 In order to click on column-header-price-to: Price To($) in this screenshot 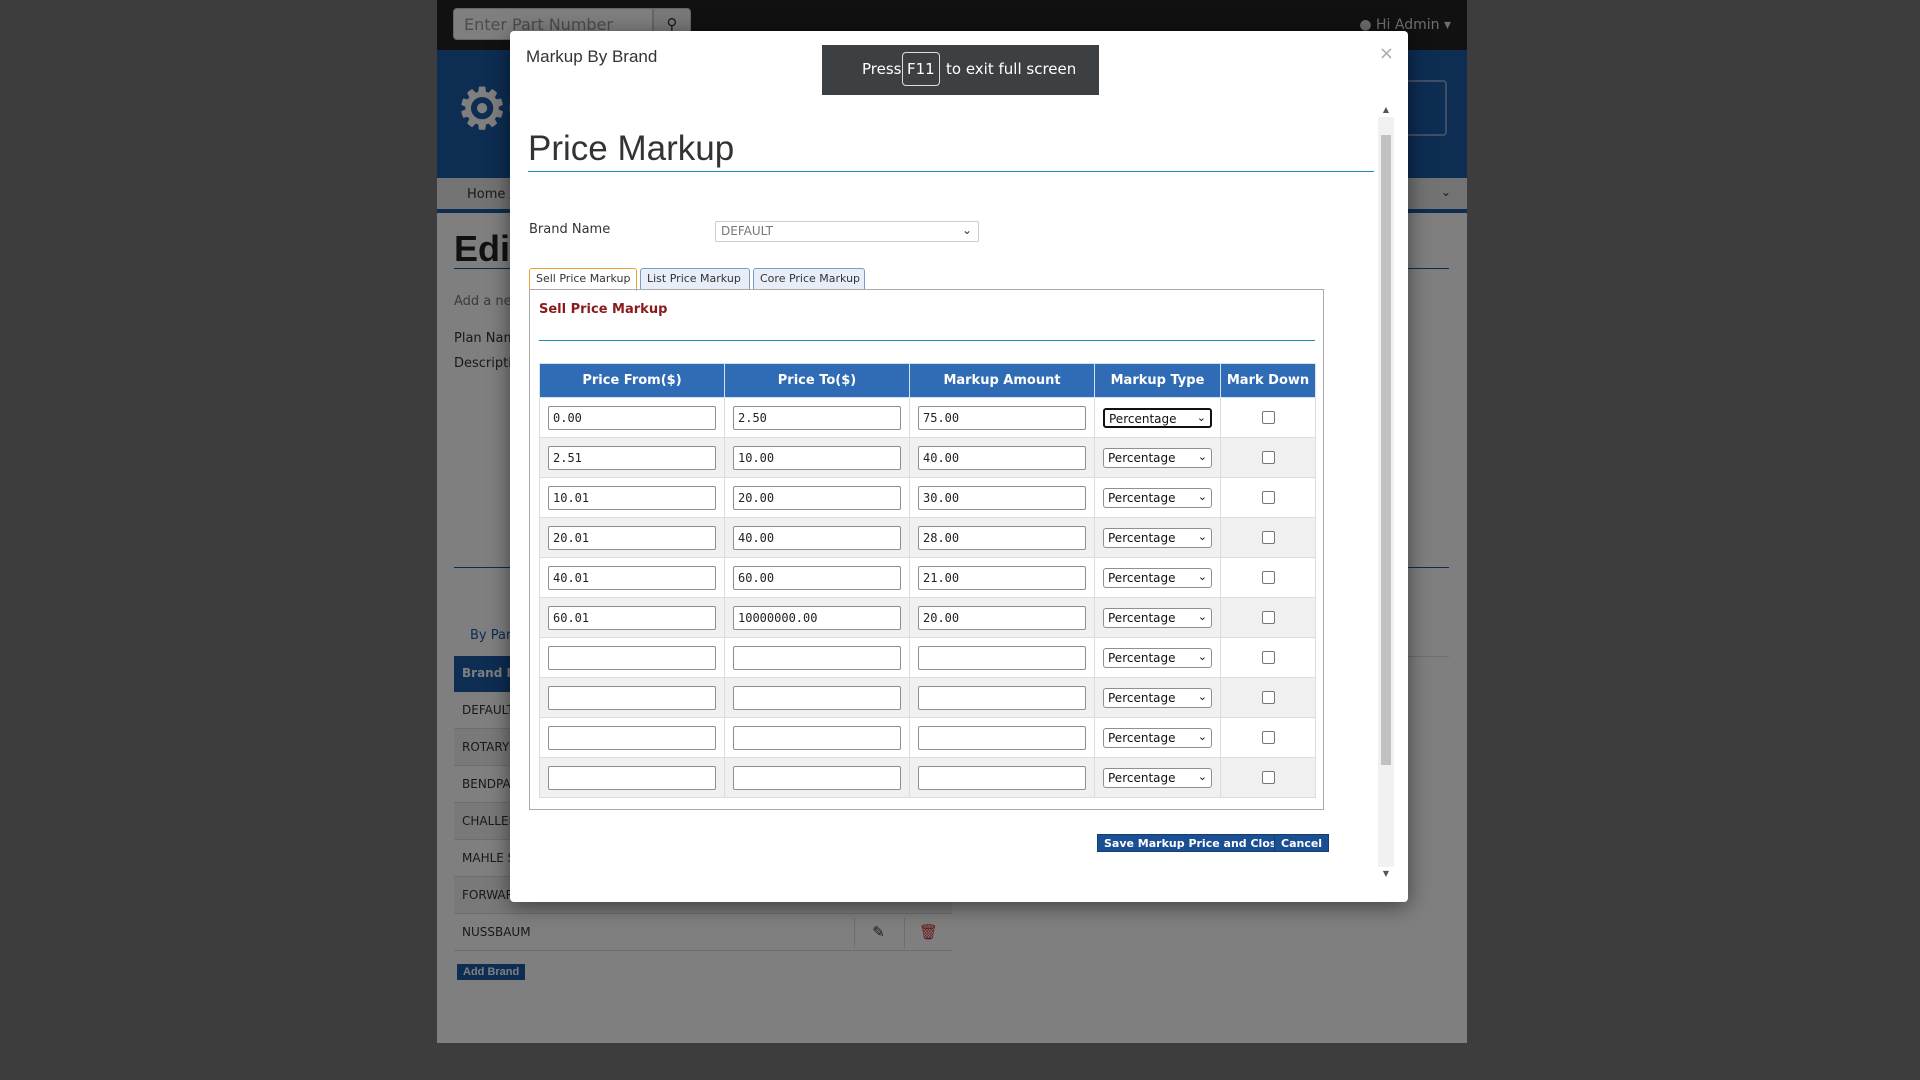, I will do `click(817, 380)`.